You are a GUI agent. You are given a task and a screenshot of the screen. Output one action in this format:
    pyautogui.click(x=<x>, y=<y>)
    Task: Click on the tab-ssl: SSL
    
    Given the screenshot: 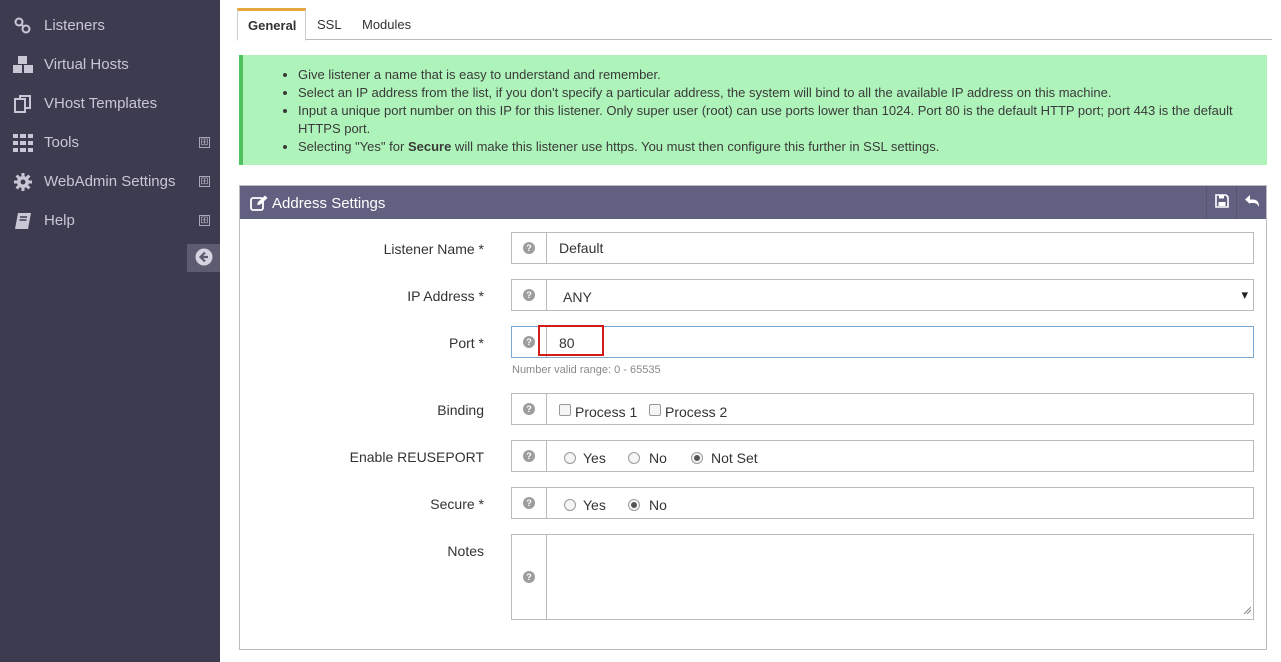 What is the action you would take?
    pyautogui.click(x=329, y=24)
    